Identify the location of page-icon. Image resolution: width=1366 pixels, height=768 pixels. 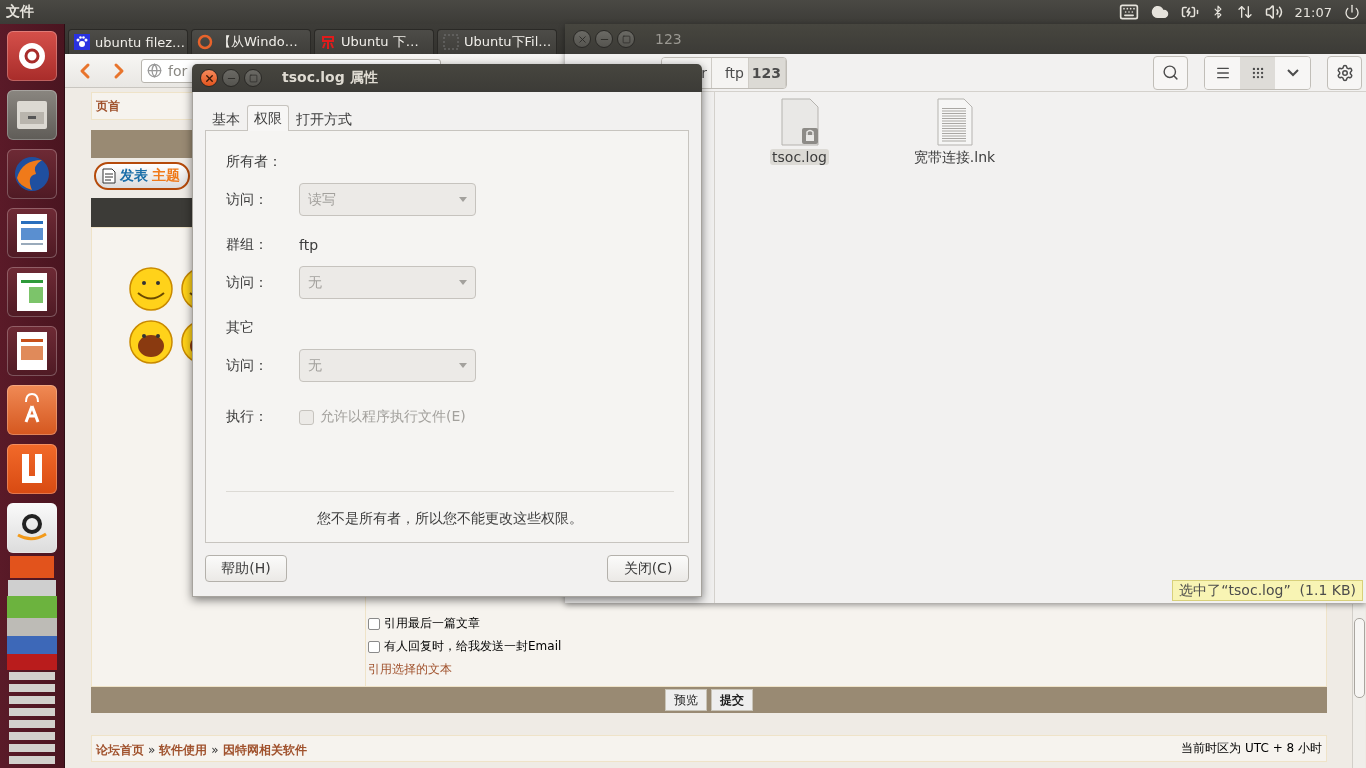
(109, 176).